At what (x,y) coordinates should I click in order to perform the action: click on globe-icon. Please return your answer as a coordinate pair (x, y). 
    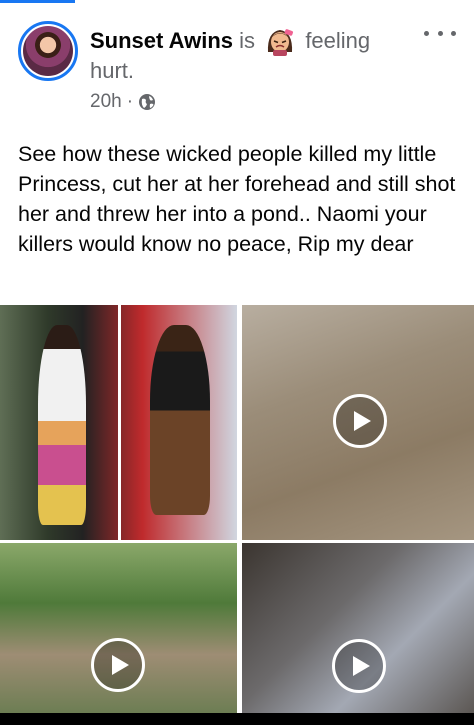
    Looking at the image, I should click on (147, 102).